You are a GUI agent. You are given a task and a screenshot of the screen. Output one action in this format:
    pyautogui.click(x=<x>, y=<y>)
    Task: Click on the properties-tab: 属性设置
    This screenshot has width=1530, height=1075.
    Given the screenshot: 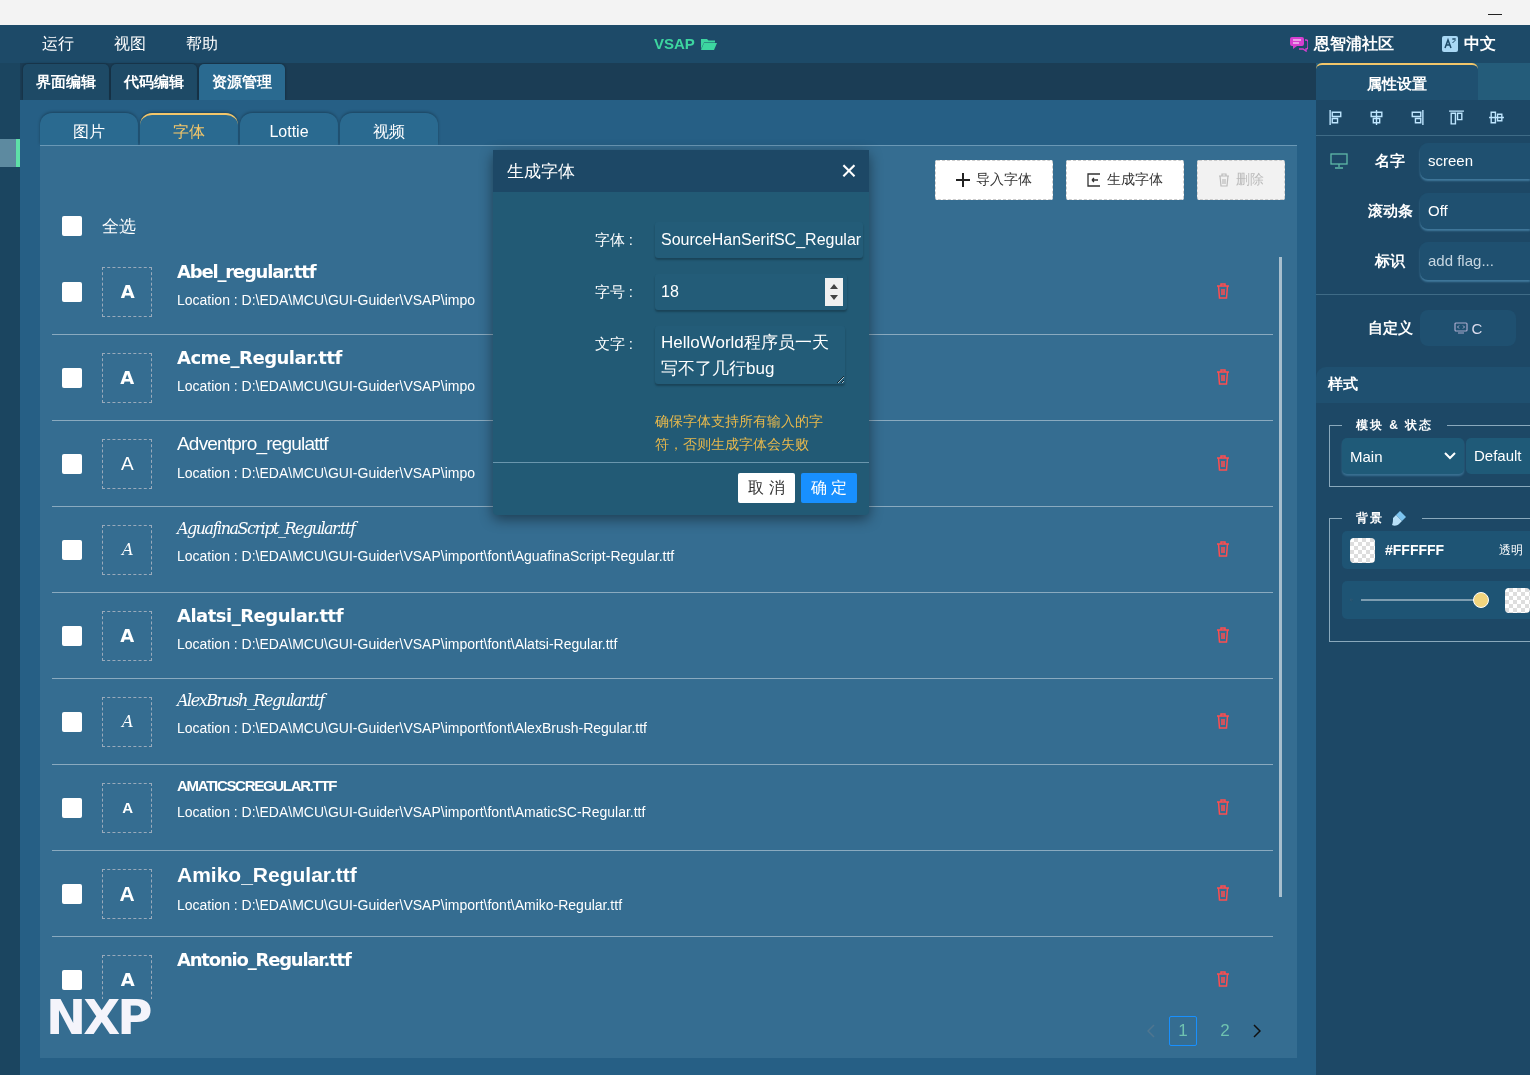 What is the action you would take?
    pyautogui.click(x=1397, y=81)
    